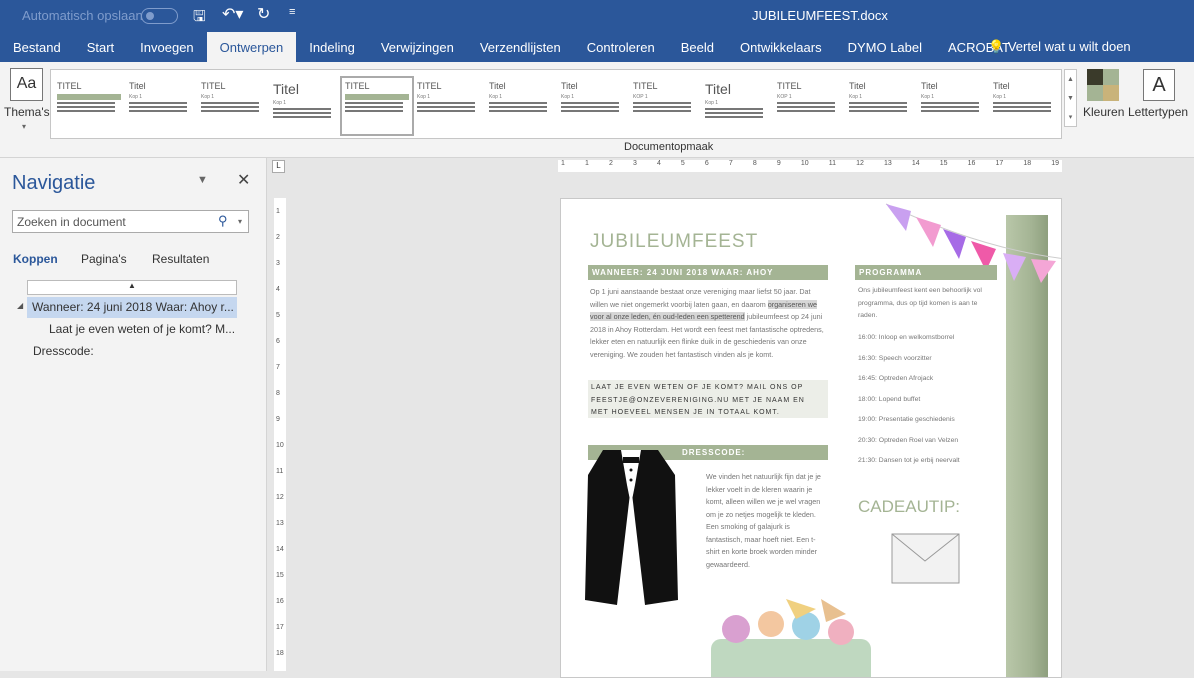  What do you see at coordinates (280, 471) in the screenshot?
I see `ruler-tick-label: 11` at bounding box center [280, 471].